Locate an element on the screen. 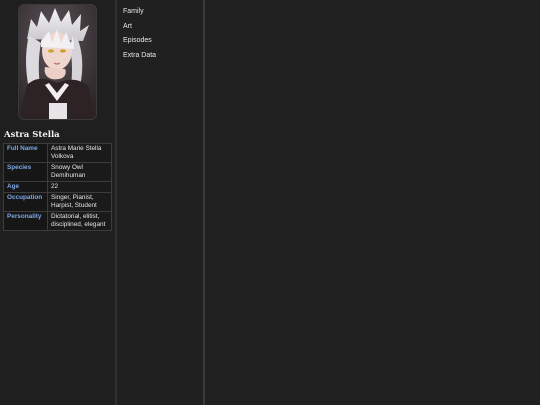 The width and height of the screenshot is (540, 405). info-value: 22 is located at coordinates (79, 187).